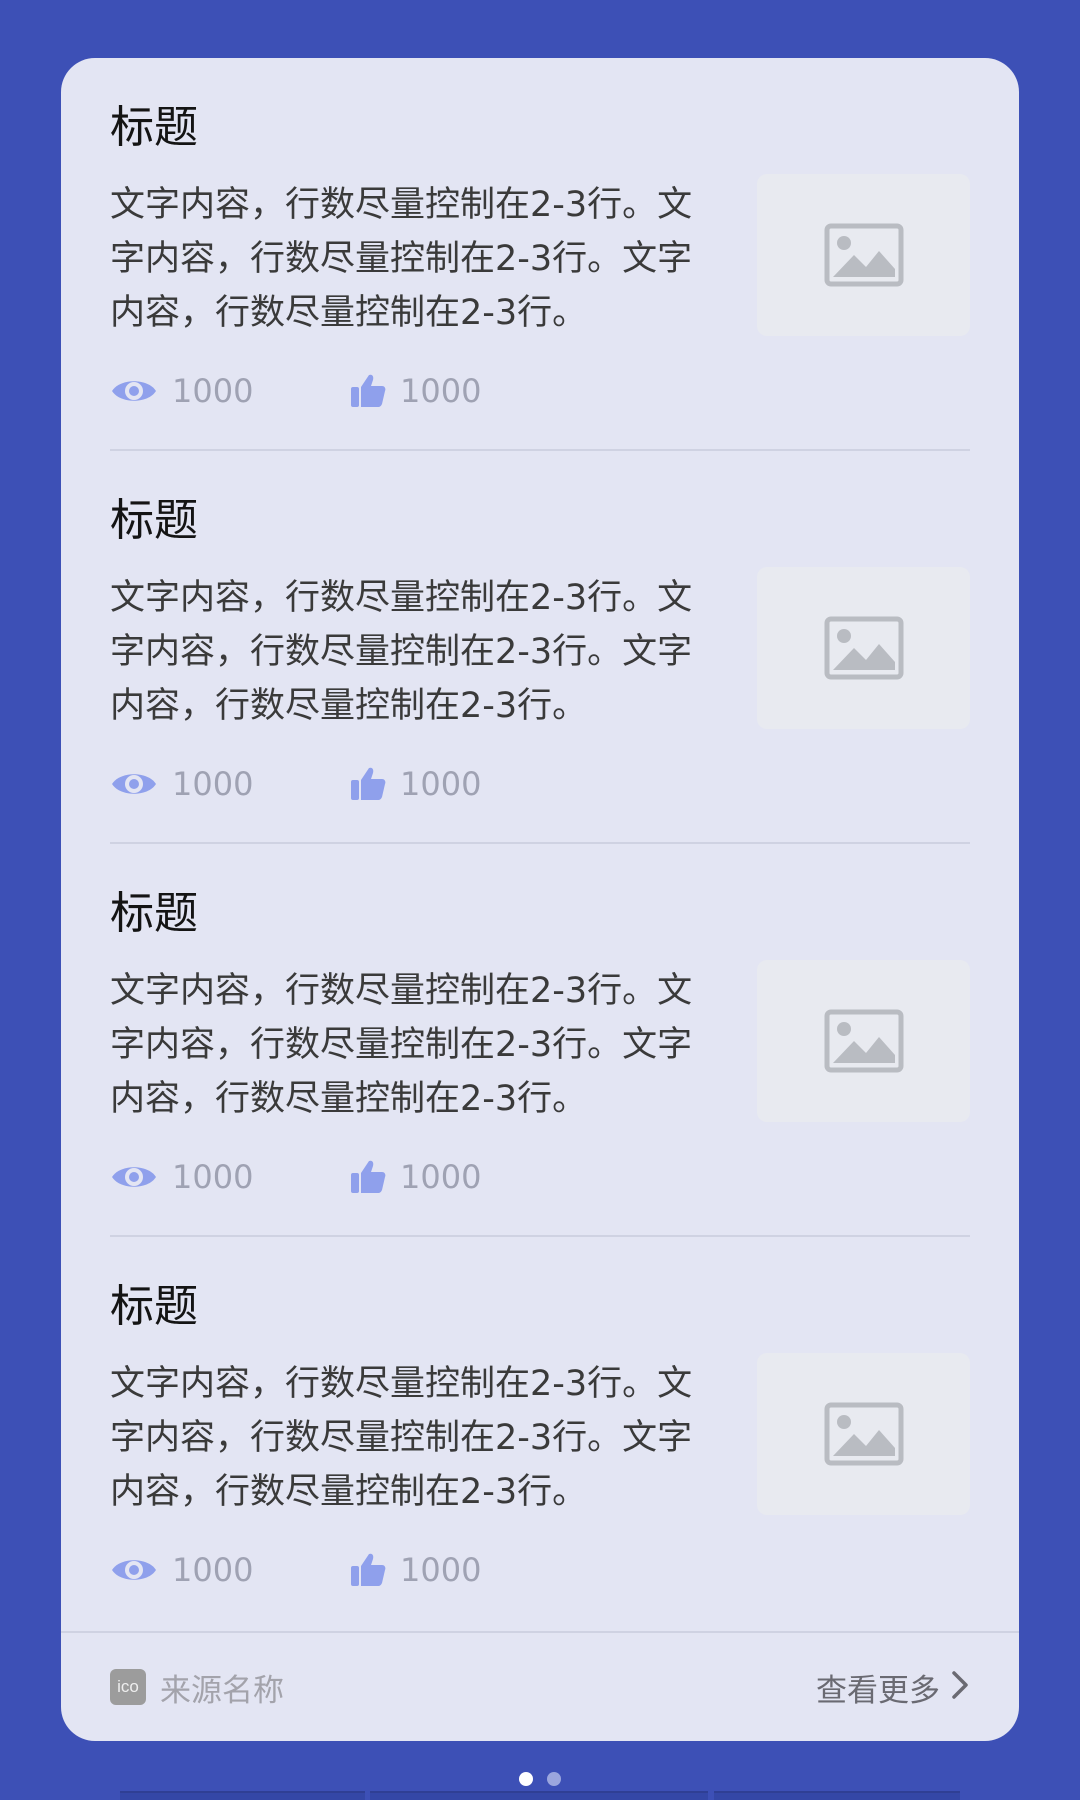 The width and height of the screenshot is (1080, 1800). I want to click on page-indicator, so click(540, 1780).